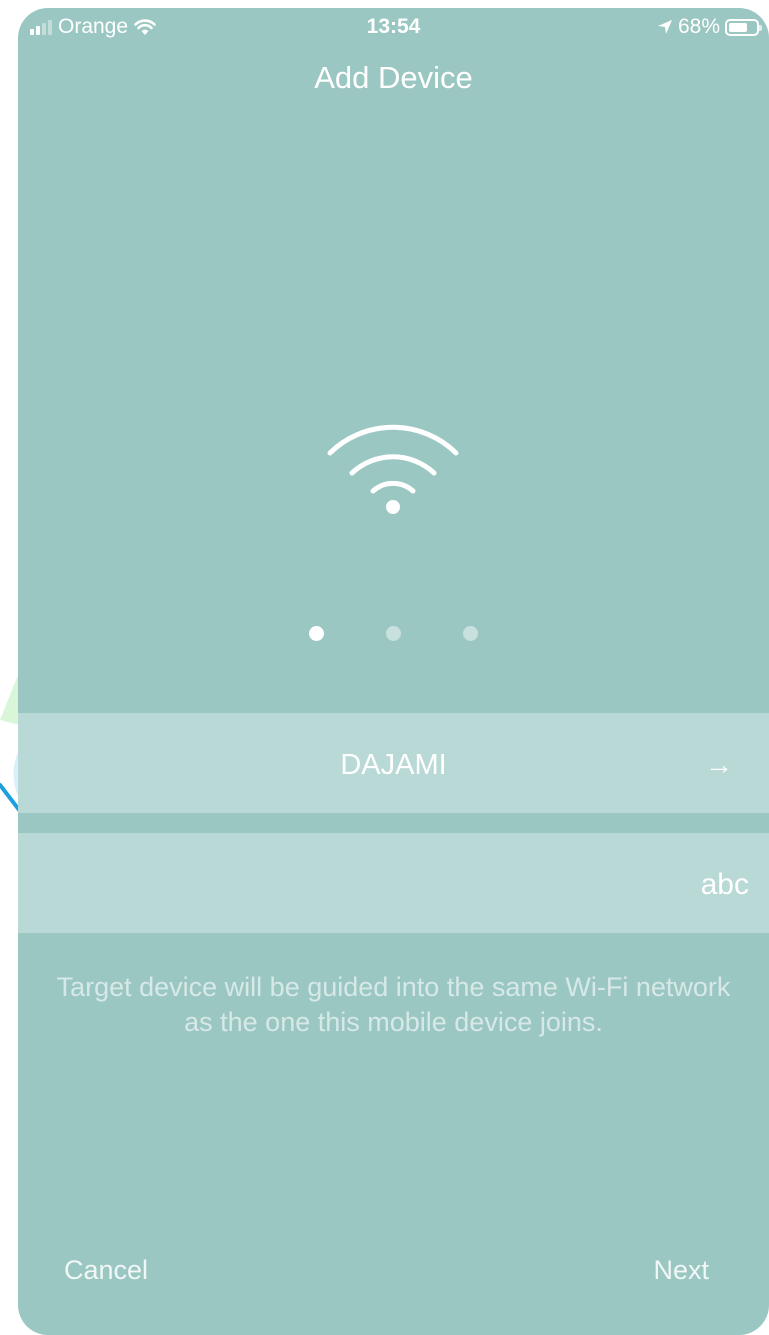  Describe the element at coordinates (393, 77) in the screenshot. I see `page-title: Add Device` at that location.